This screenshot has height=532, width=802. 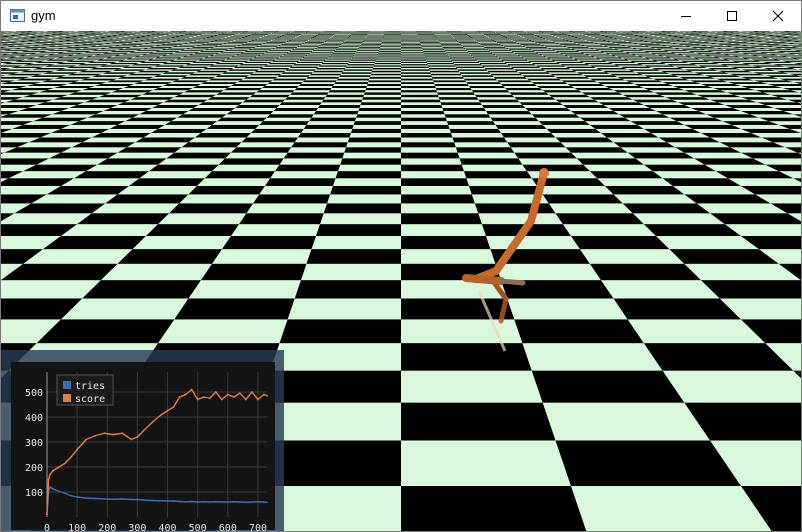 I want to click on minimize-button, so click(x=686, y=16).